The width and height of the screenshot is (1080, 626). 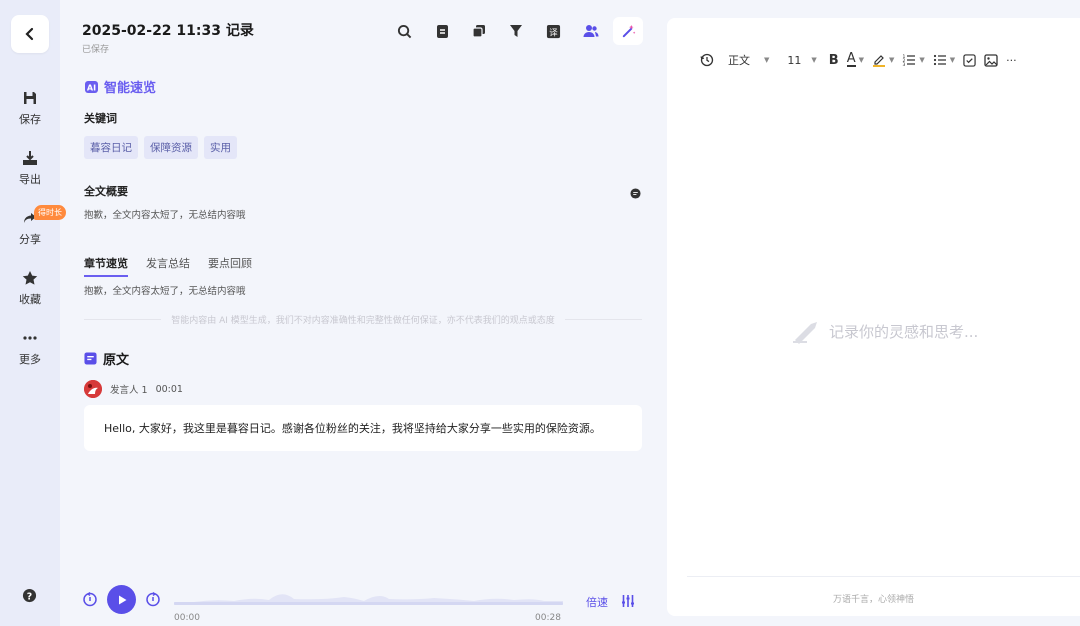 What do you see at coordinates (548, 618) in the screenshot?
I see `total-time: 00:28` at bounding box center [548, 618].